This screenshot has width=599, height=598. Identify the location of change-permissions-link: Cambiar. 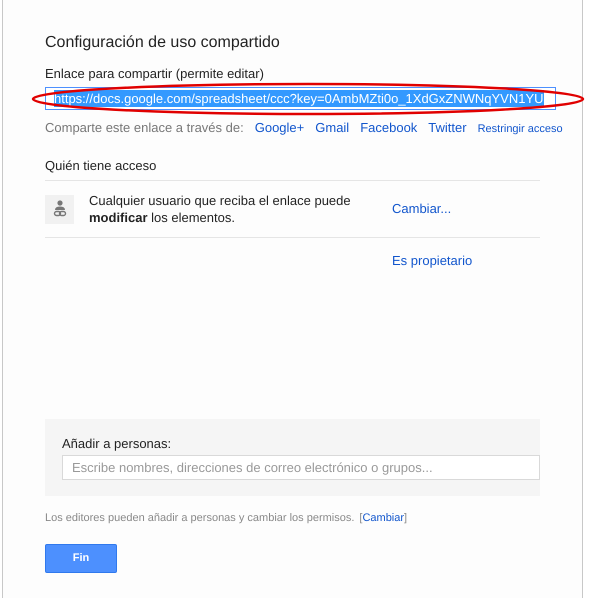
(383, 518).